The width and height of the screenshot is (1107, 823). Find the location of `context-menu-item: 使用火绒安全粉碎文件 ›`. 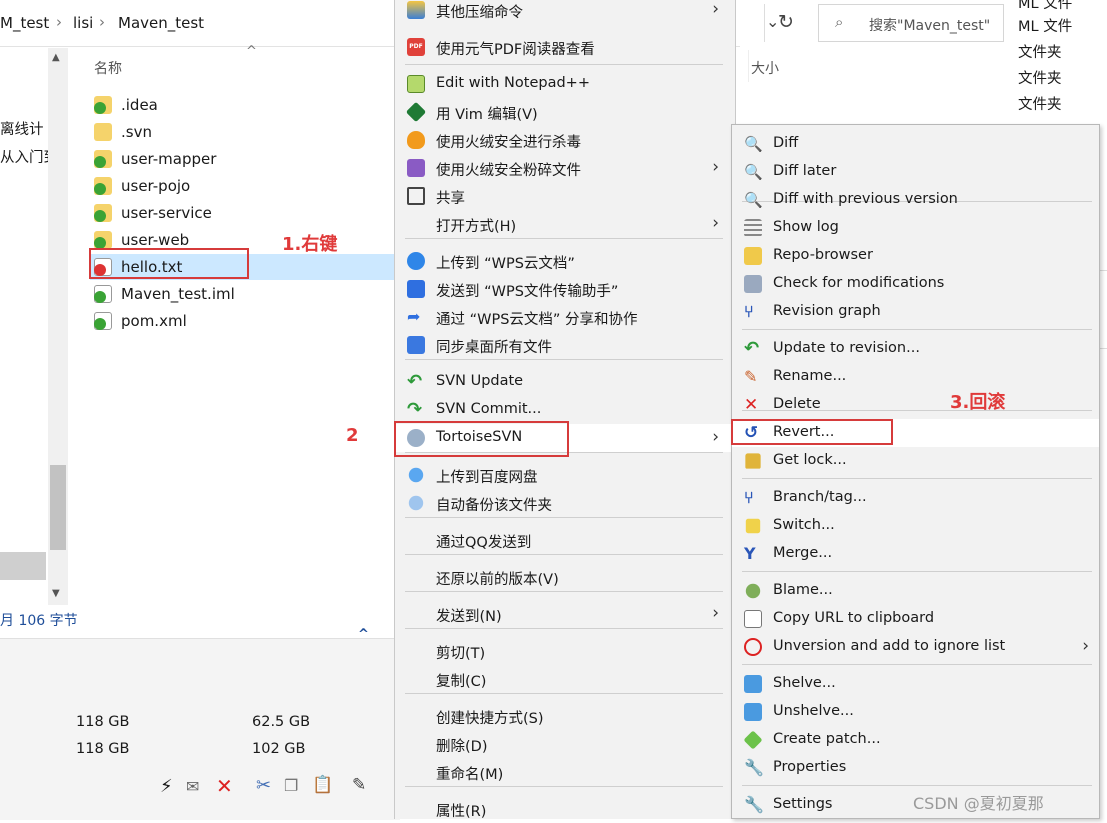

context-menu-item: 使用火绒安全粉碎文件 › is located at coordinates (563, 168).